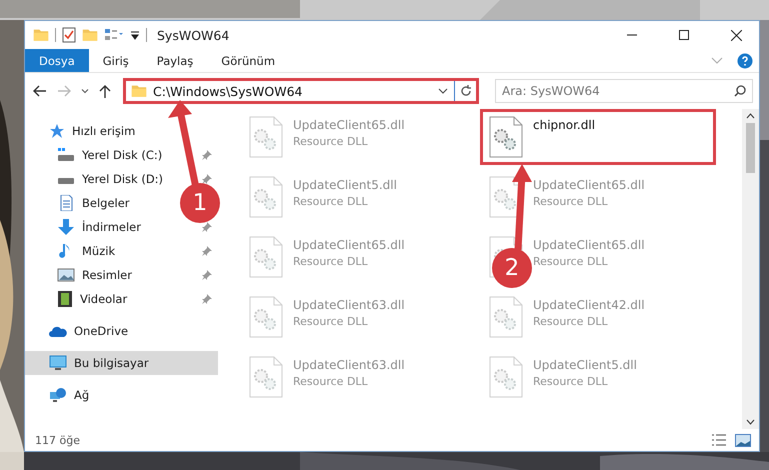 This screenshot has height=470, width=769. I want to click on dropdown-icon, so click(135, 35).